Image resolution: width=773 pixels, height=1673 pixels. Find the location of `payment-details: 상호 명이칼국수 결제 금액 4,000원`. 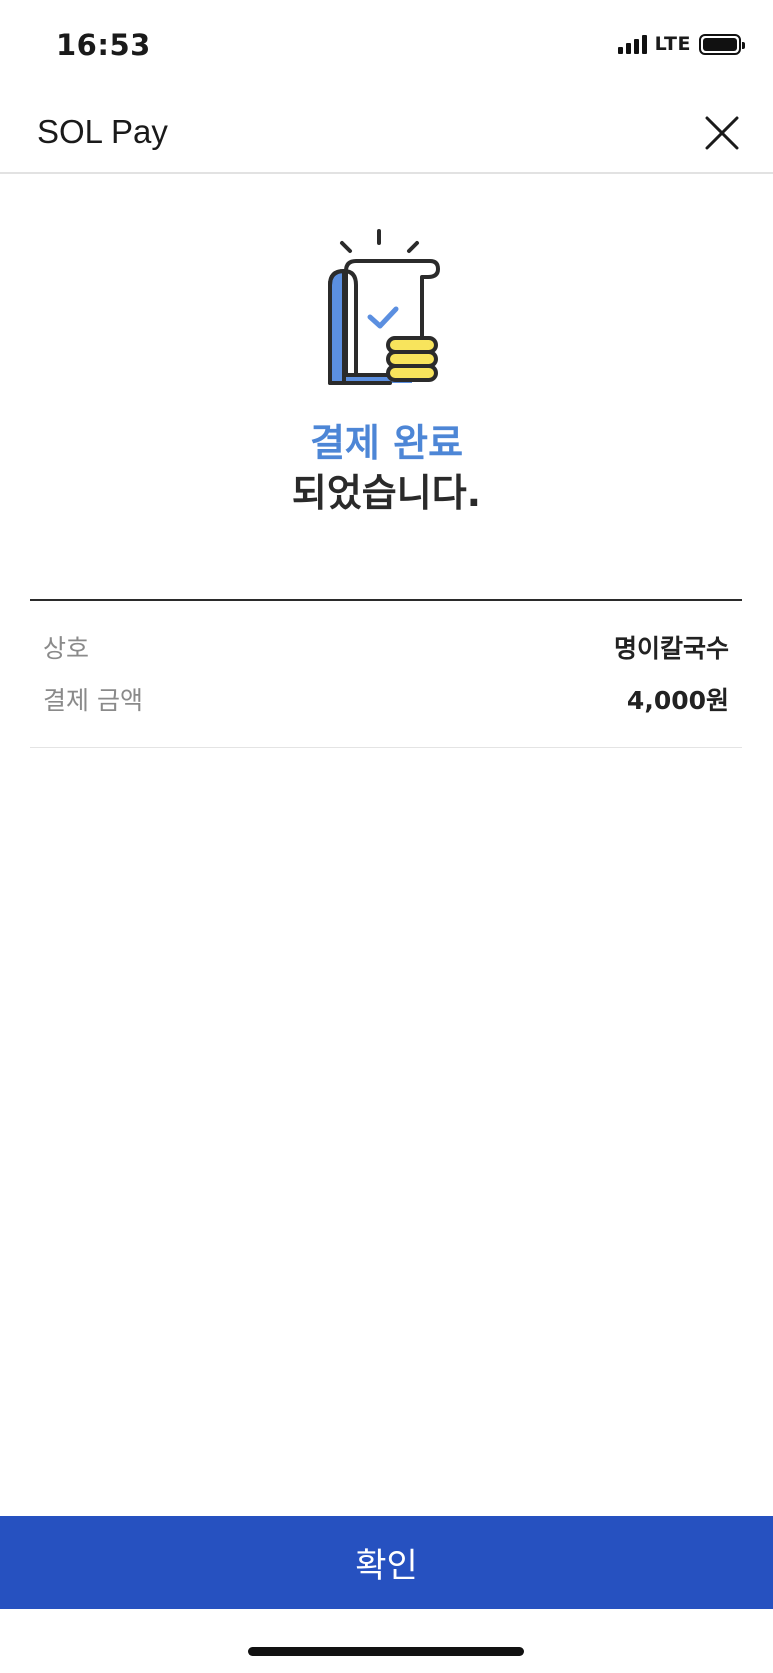

payment-details: 상호 명이칼국수 결제 금액 4,000원 is located at coordinates (386, 673).